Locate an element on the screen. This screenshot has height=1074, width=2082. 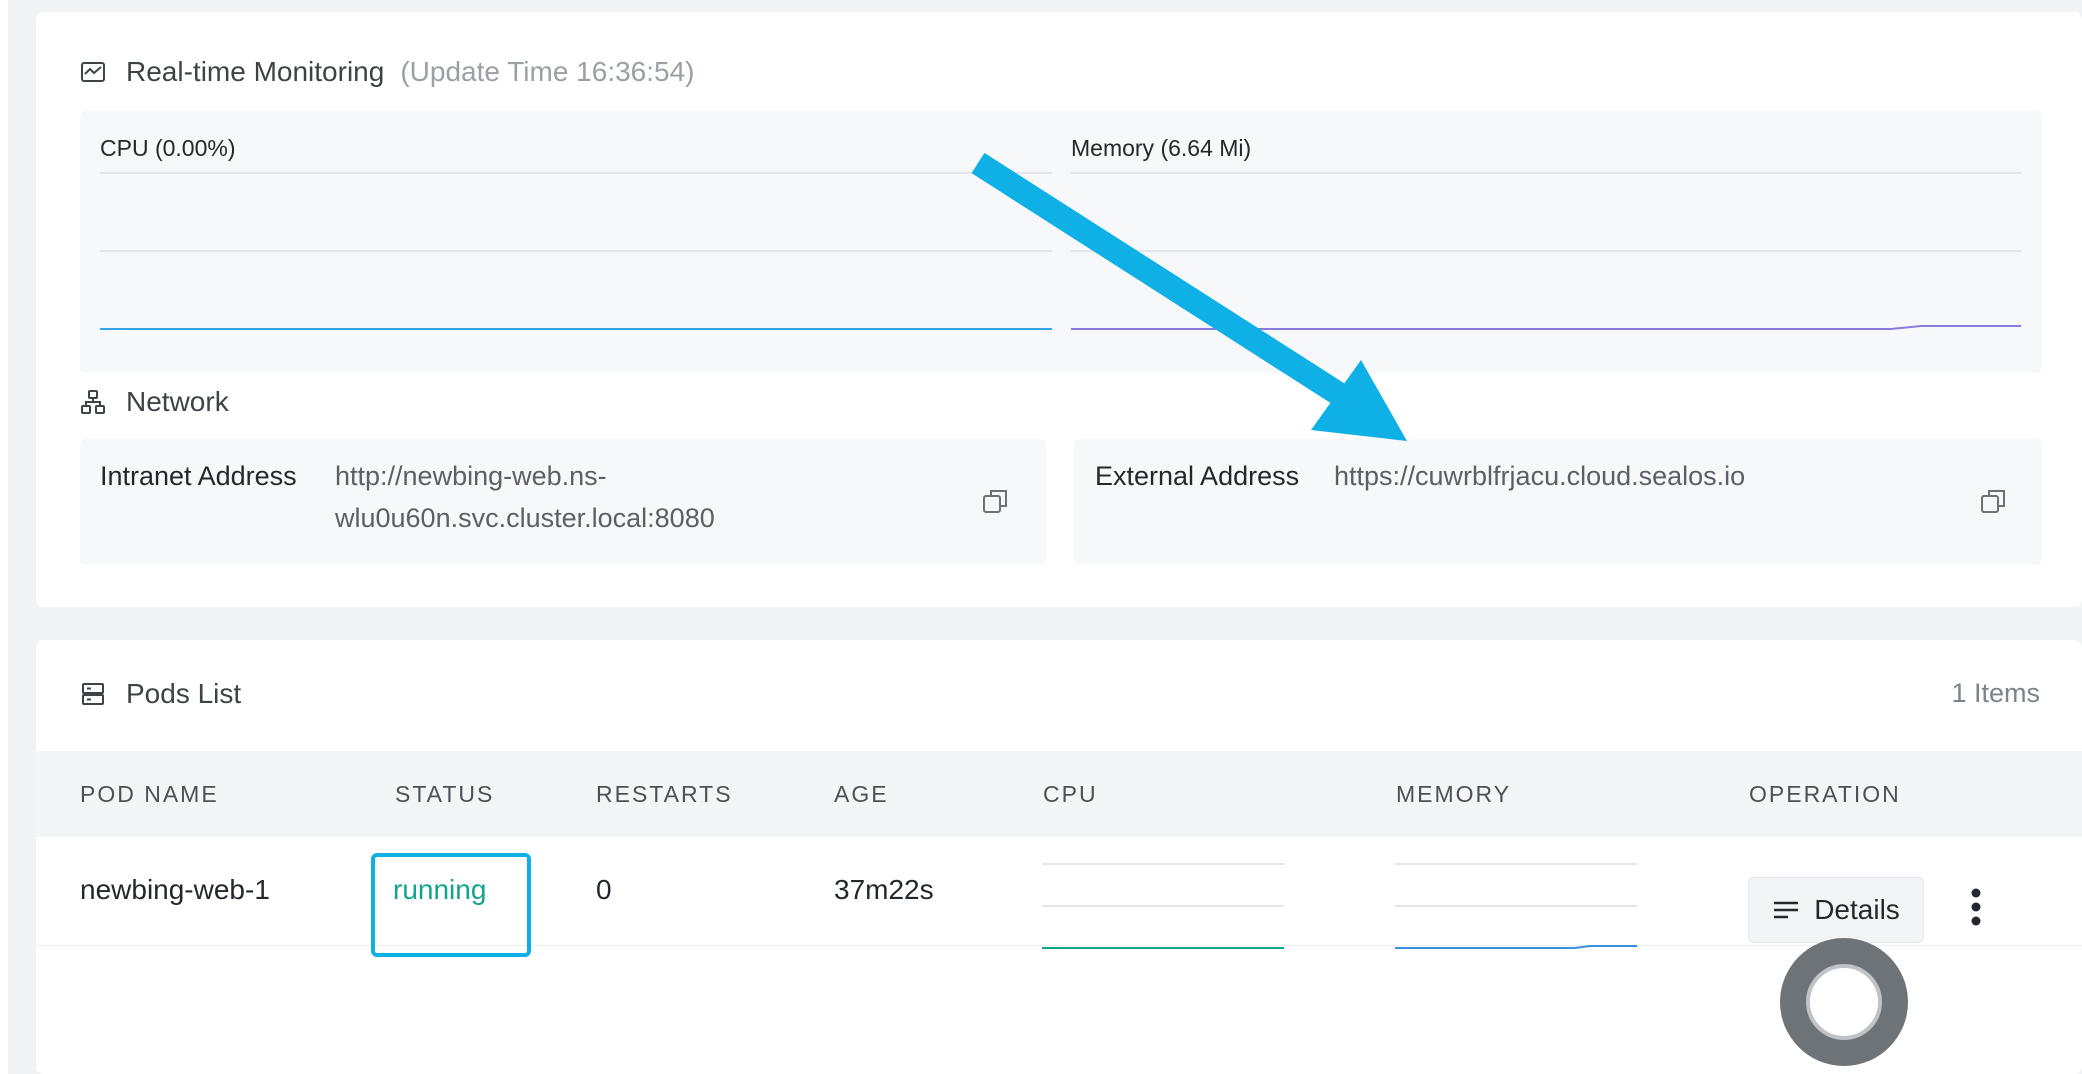
pods-count: 1 Items is located at coordinates (1995, 693).